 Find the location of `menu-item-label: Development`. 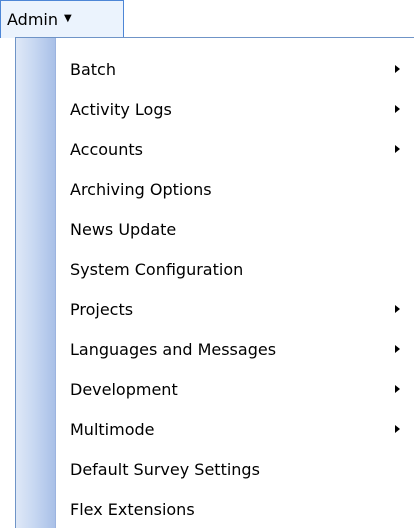

menu-item-label: Development is located at coordinates (124, 389).